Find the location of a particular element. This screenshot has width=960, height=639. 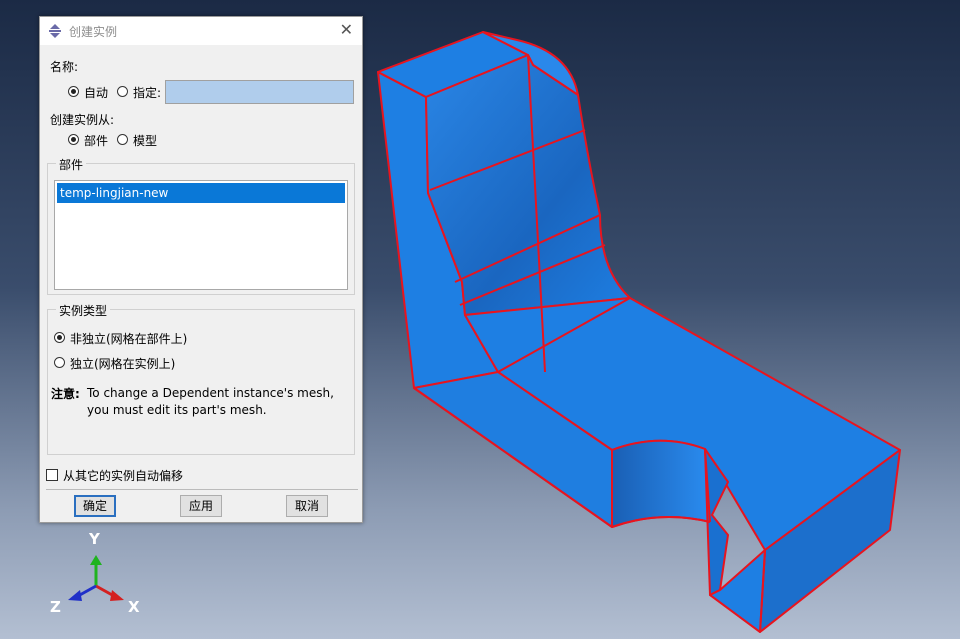

dialog-titlebar: 创建实例 ✕ is located at coordinates (201, 31).